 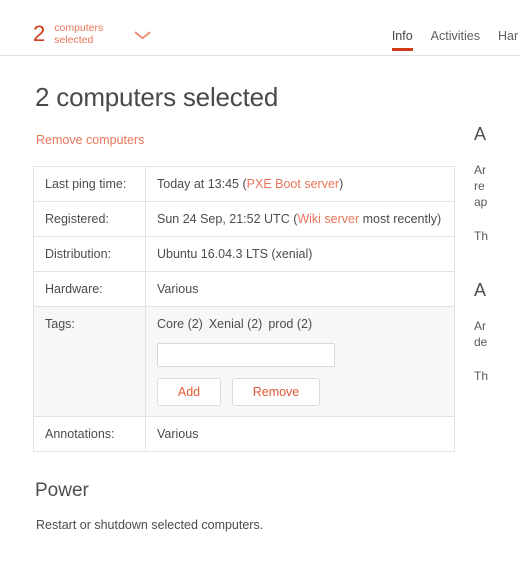 What do you see at coordinates (480, 170) in the screenshot?
I see `sidebar-text-1-line-1: Ar` at bounding box center [480, 170].